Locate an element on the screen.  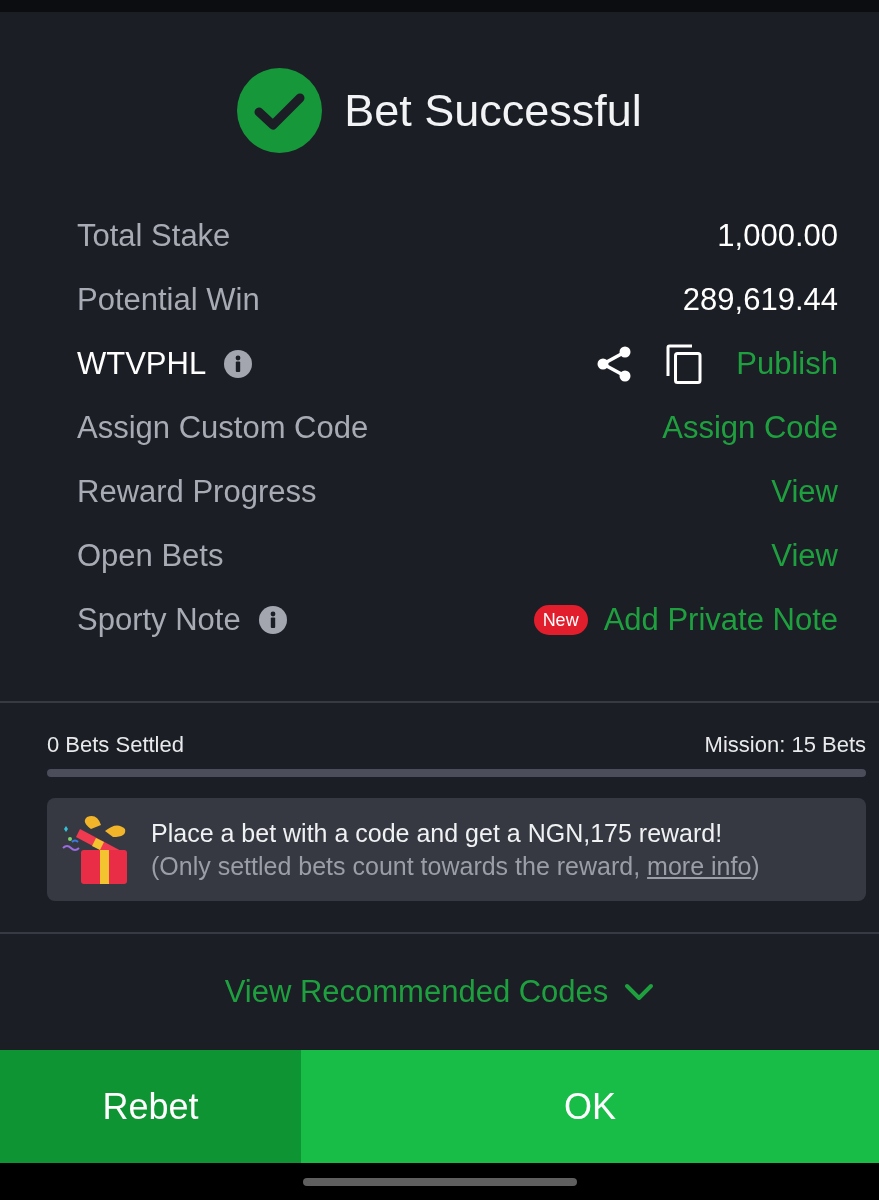
action-link: Add Private Note is located at coordinates (720, 620).